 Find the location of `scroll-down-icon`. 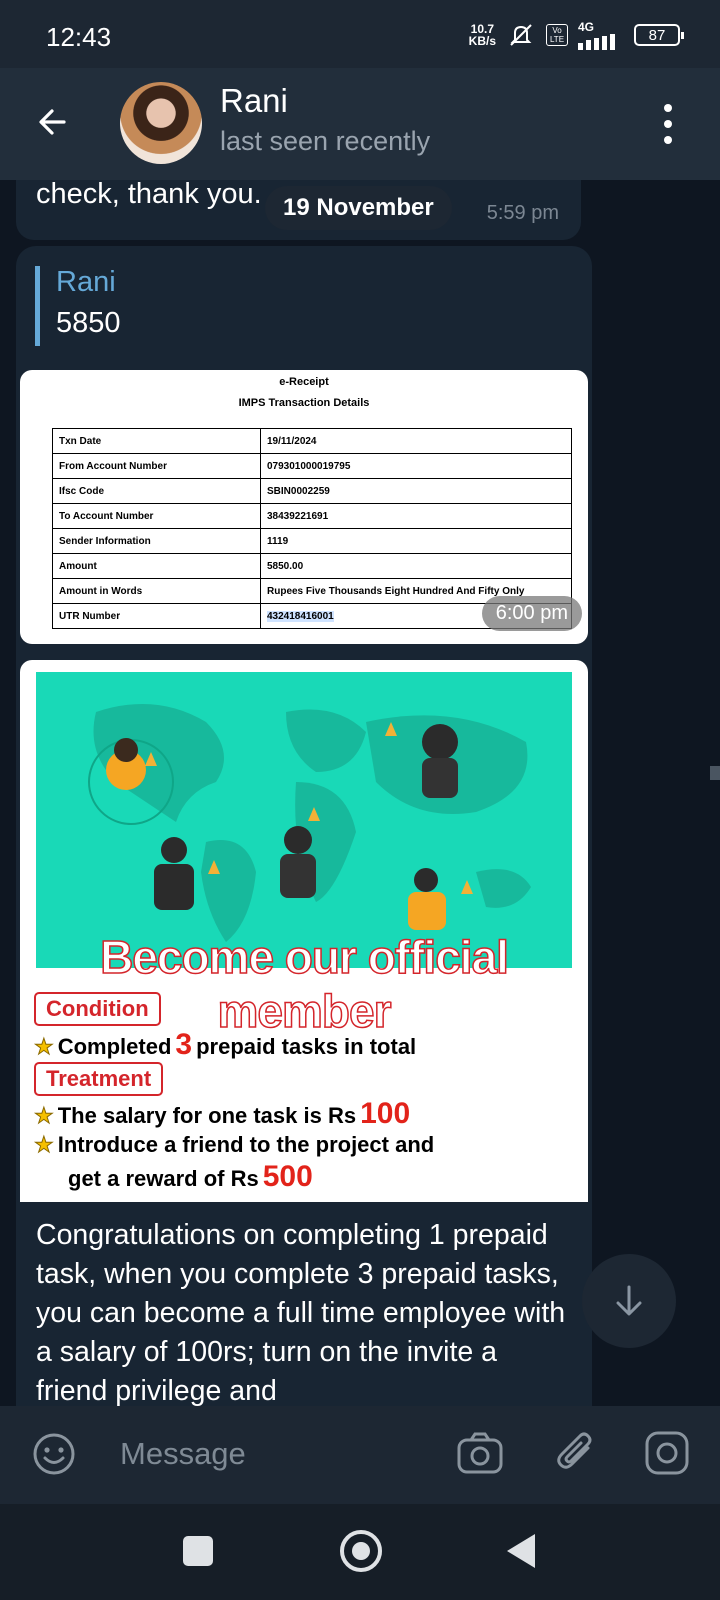

scroll-down-icon is located at coordinates (629, 1301).